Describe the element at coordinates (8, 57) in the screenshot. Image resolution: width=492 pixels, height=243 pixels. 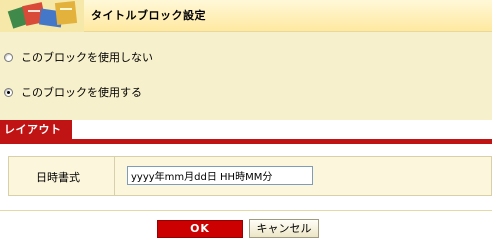
I see `radio-do-not-use` at that location.